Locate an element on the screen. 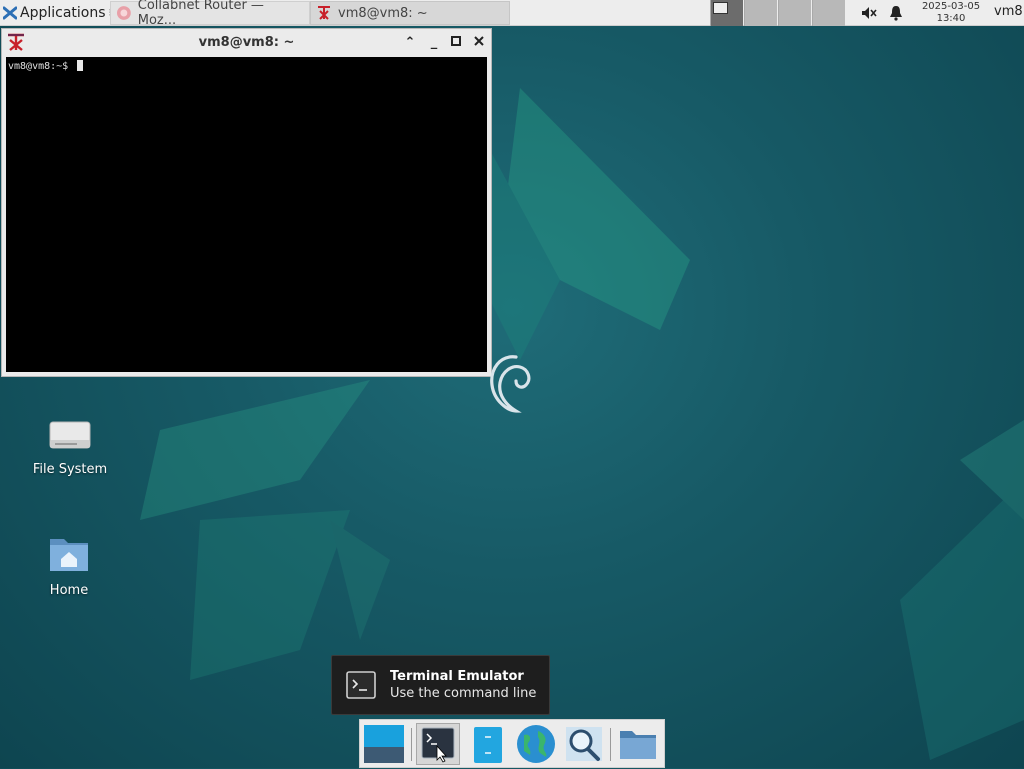 Image resolution: width=1024 pixels, height=769 pixels. applications-label: Applications is located at coordinates (63, 12).